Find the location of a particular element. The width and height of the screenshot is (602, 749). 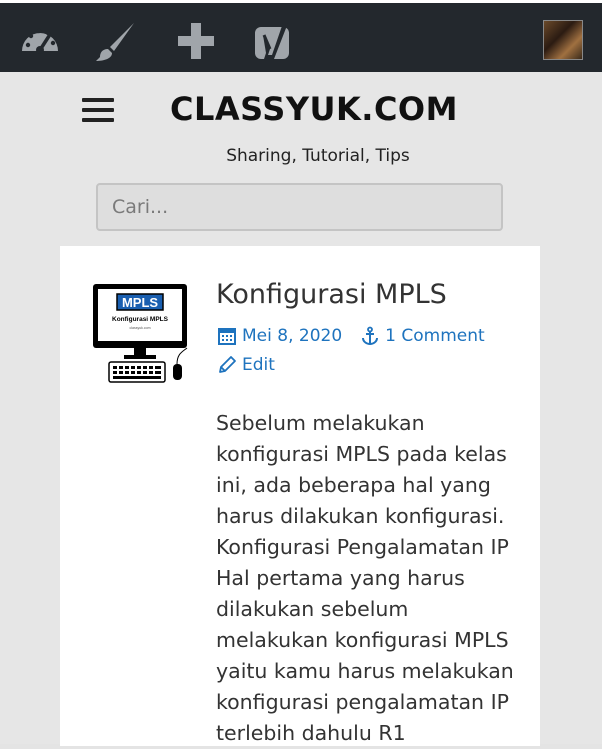

thumbnail-footer: classyuk.com is located at coordinates (139, 328).